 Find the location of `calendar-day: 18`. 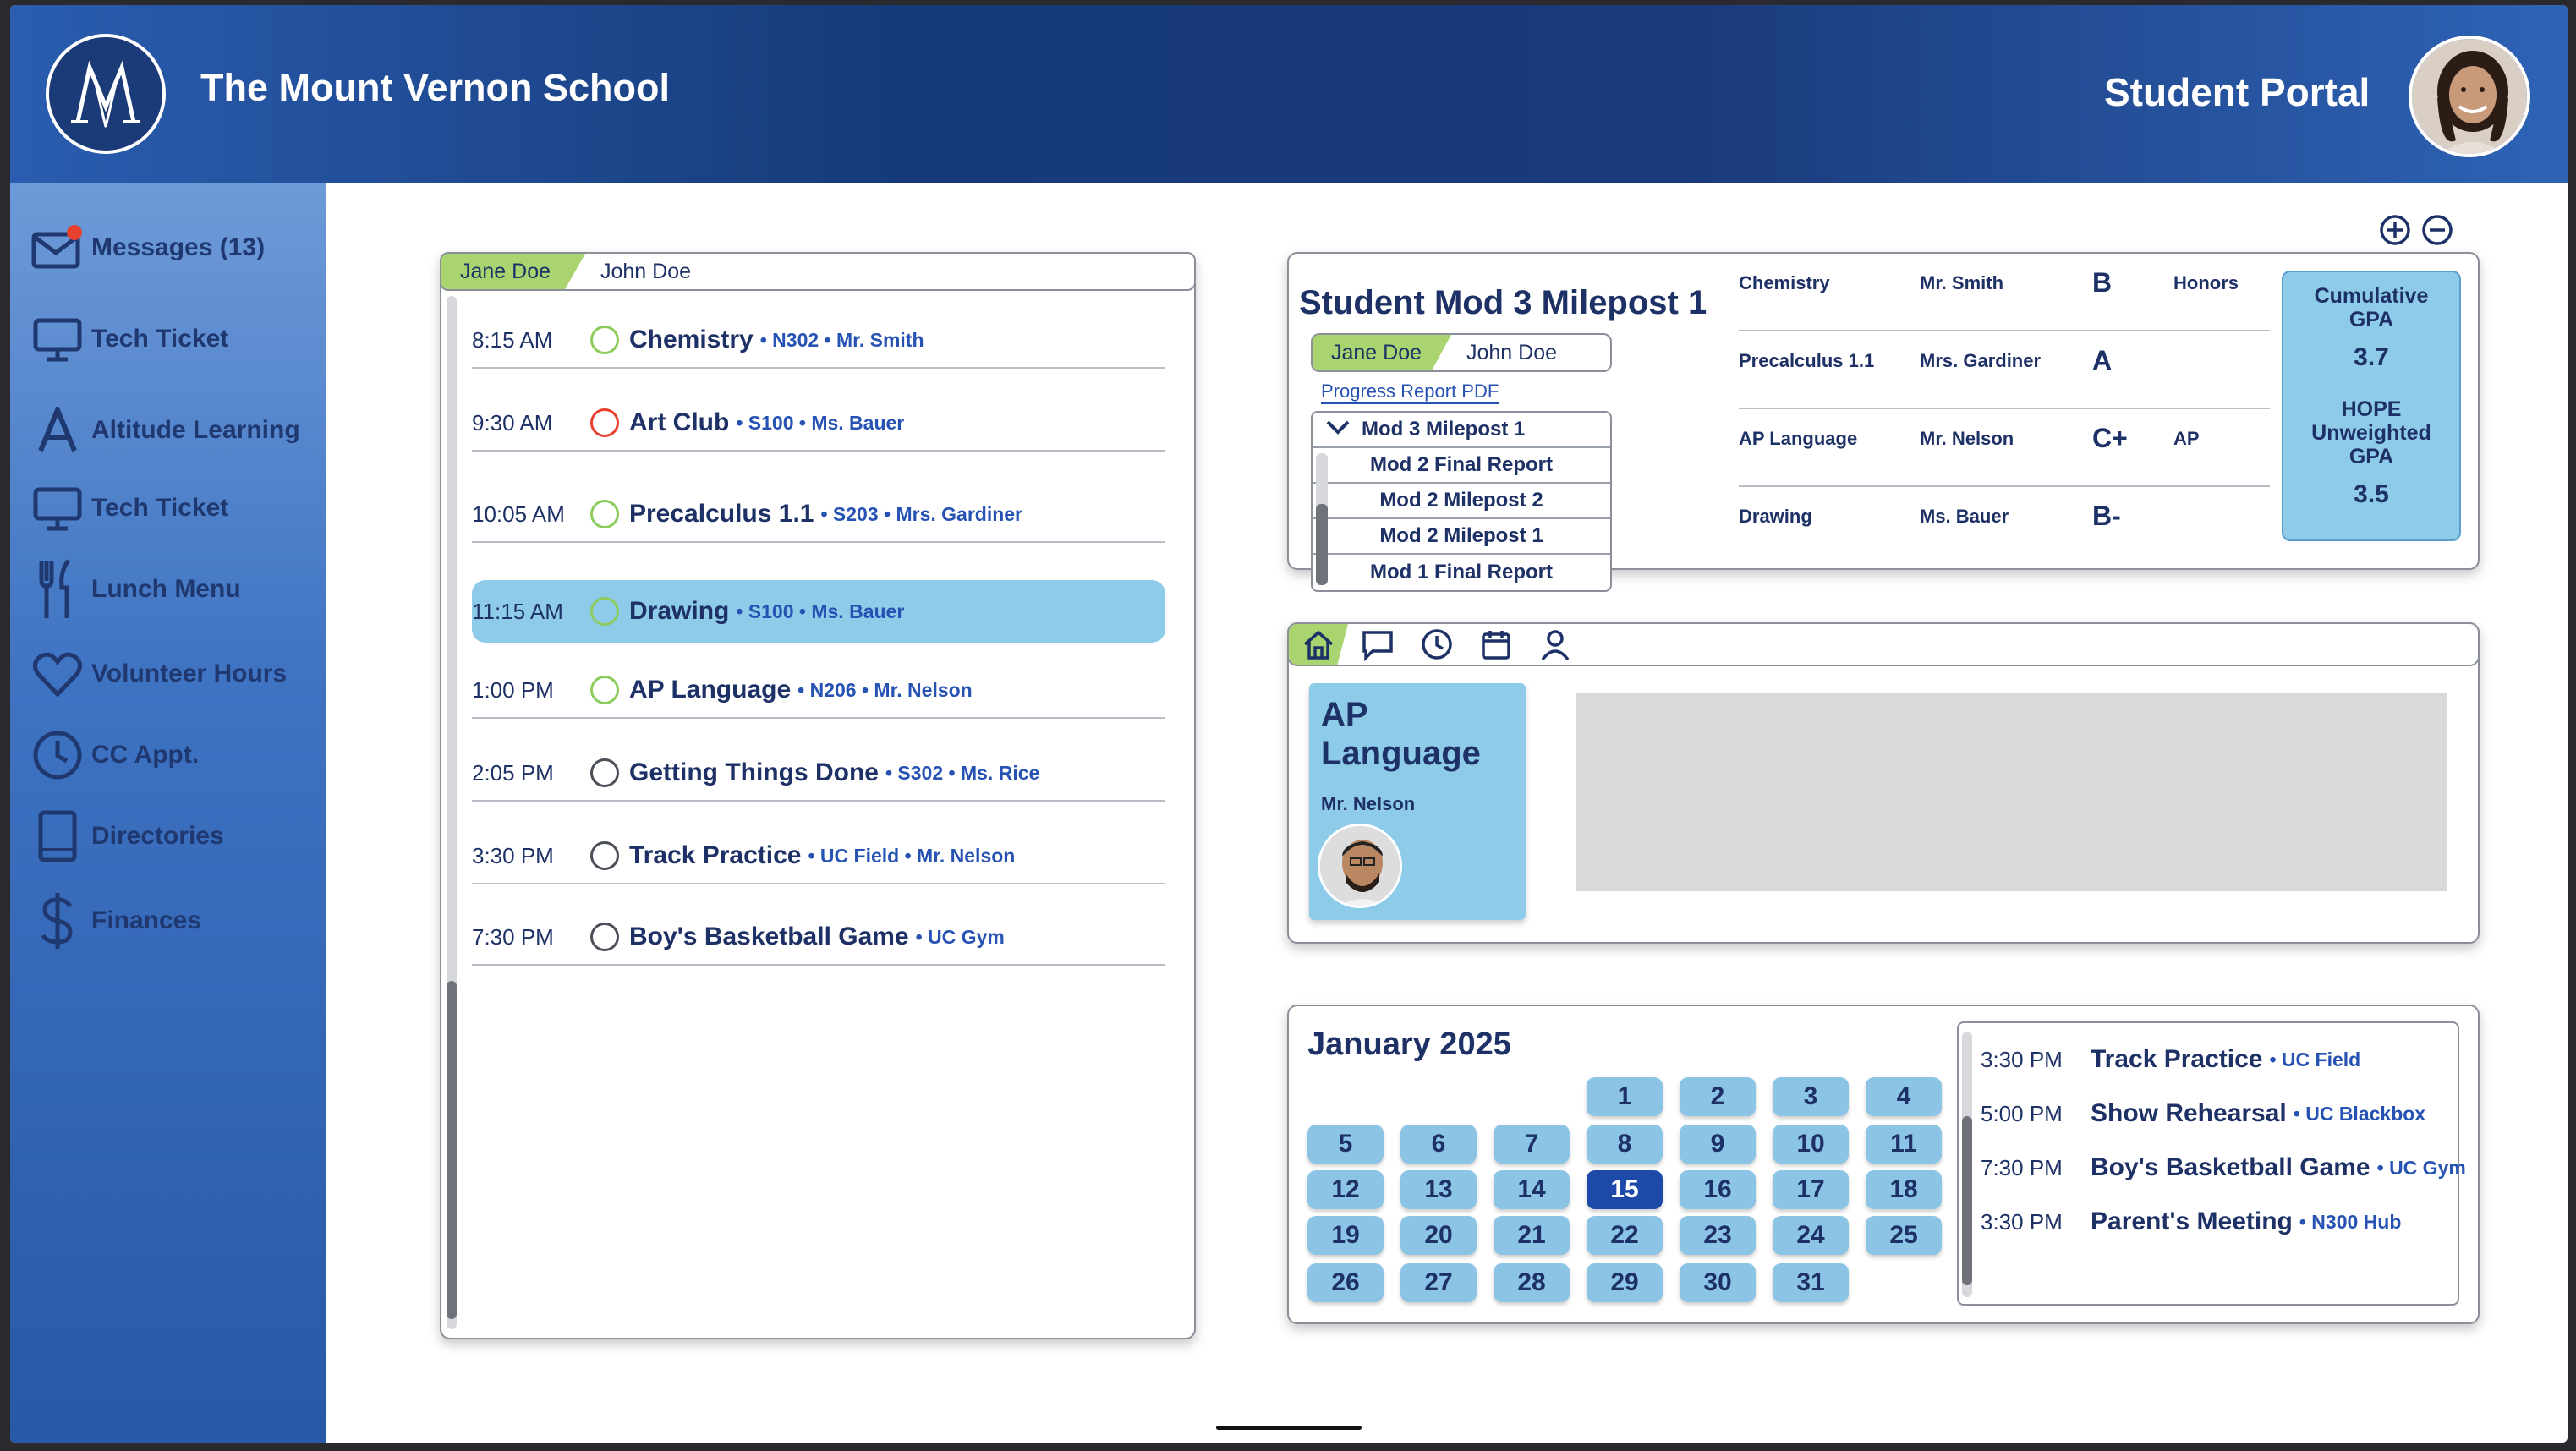

calendar-day: 18 is located at coordinates (1904, 1189).